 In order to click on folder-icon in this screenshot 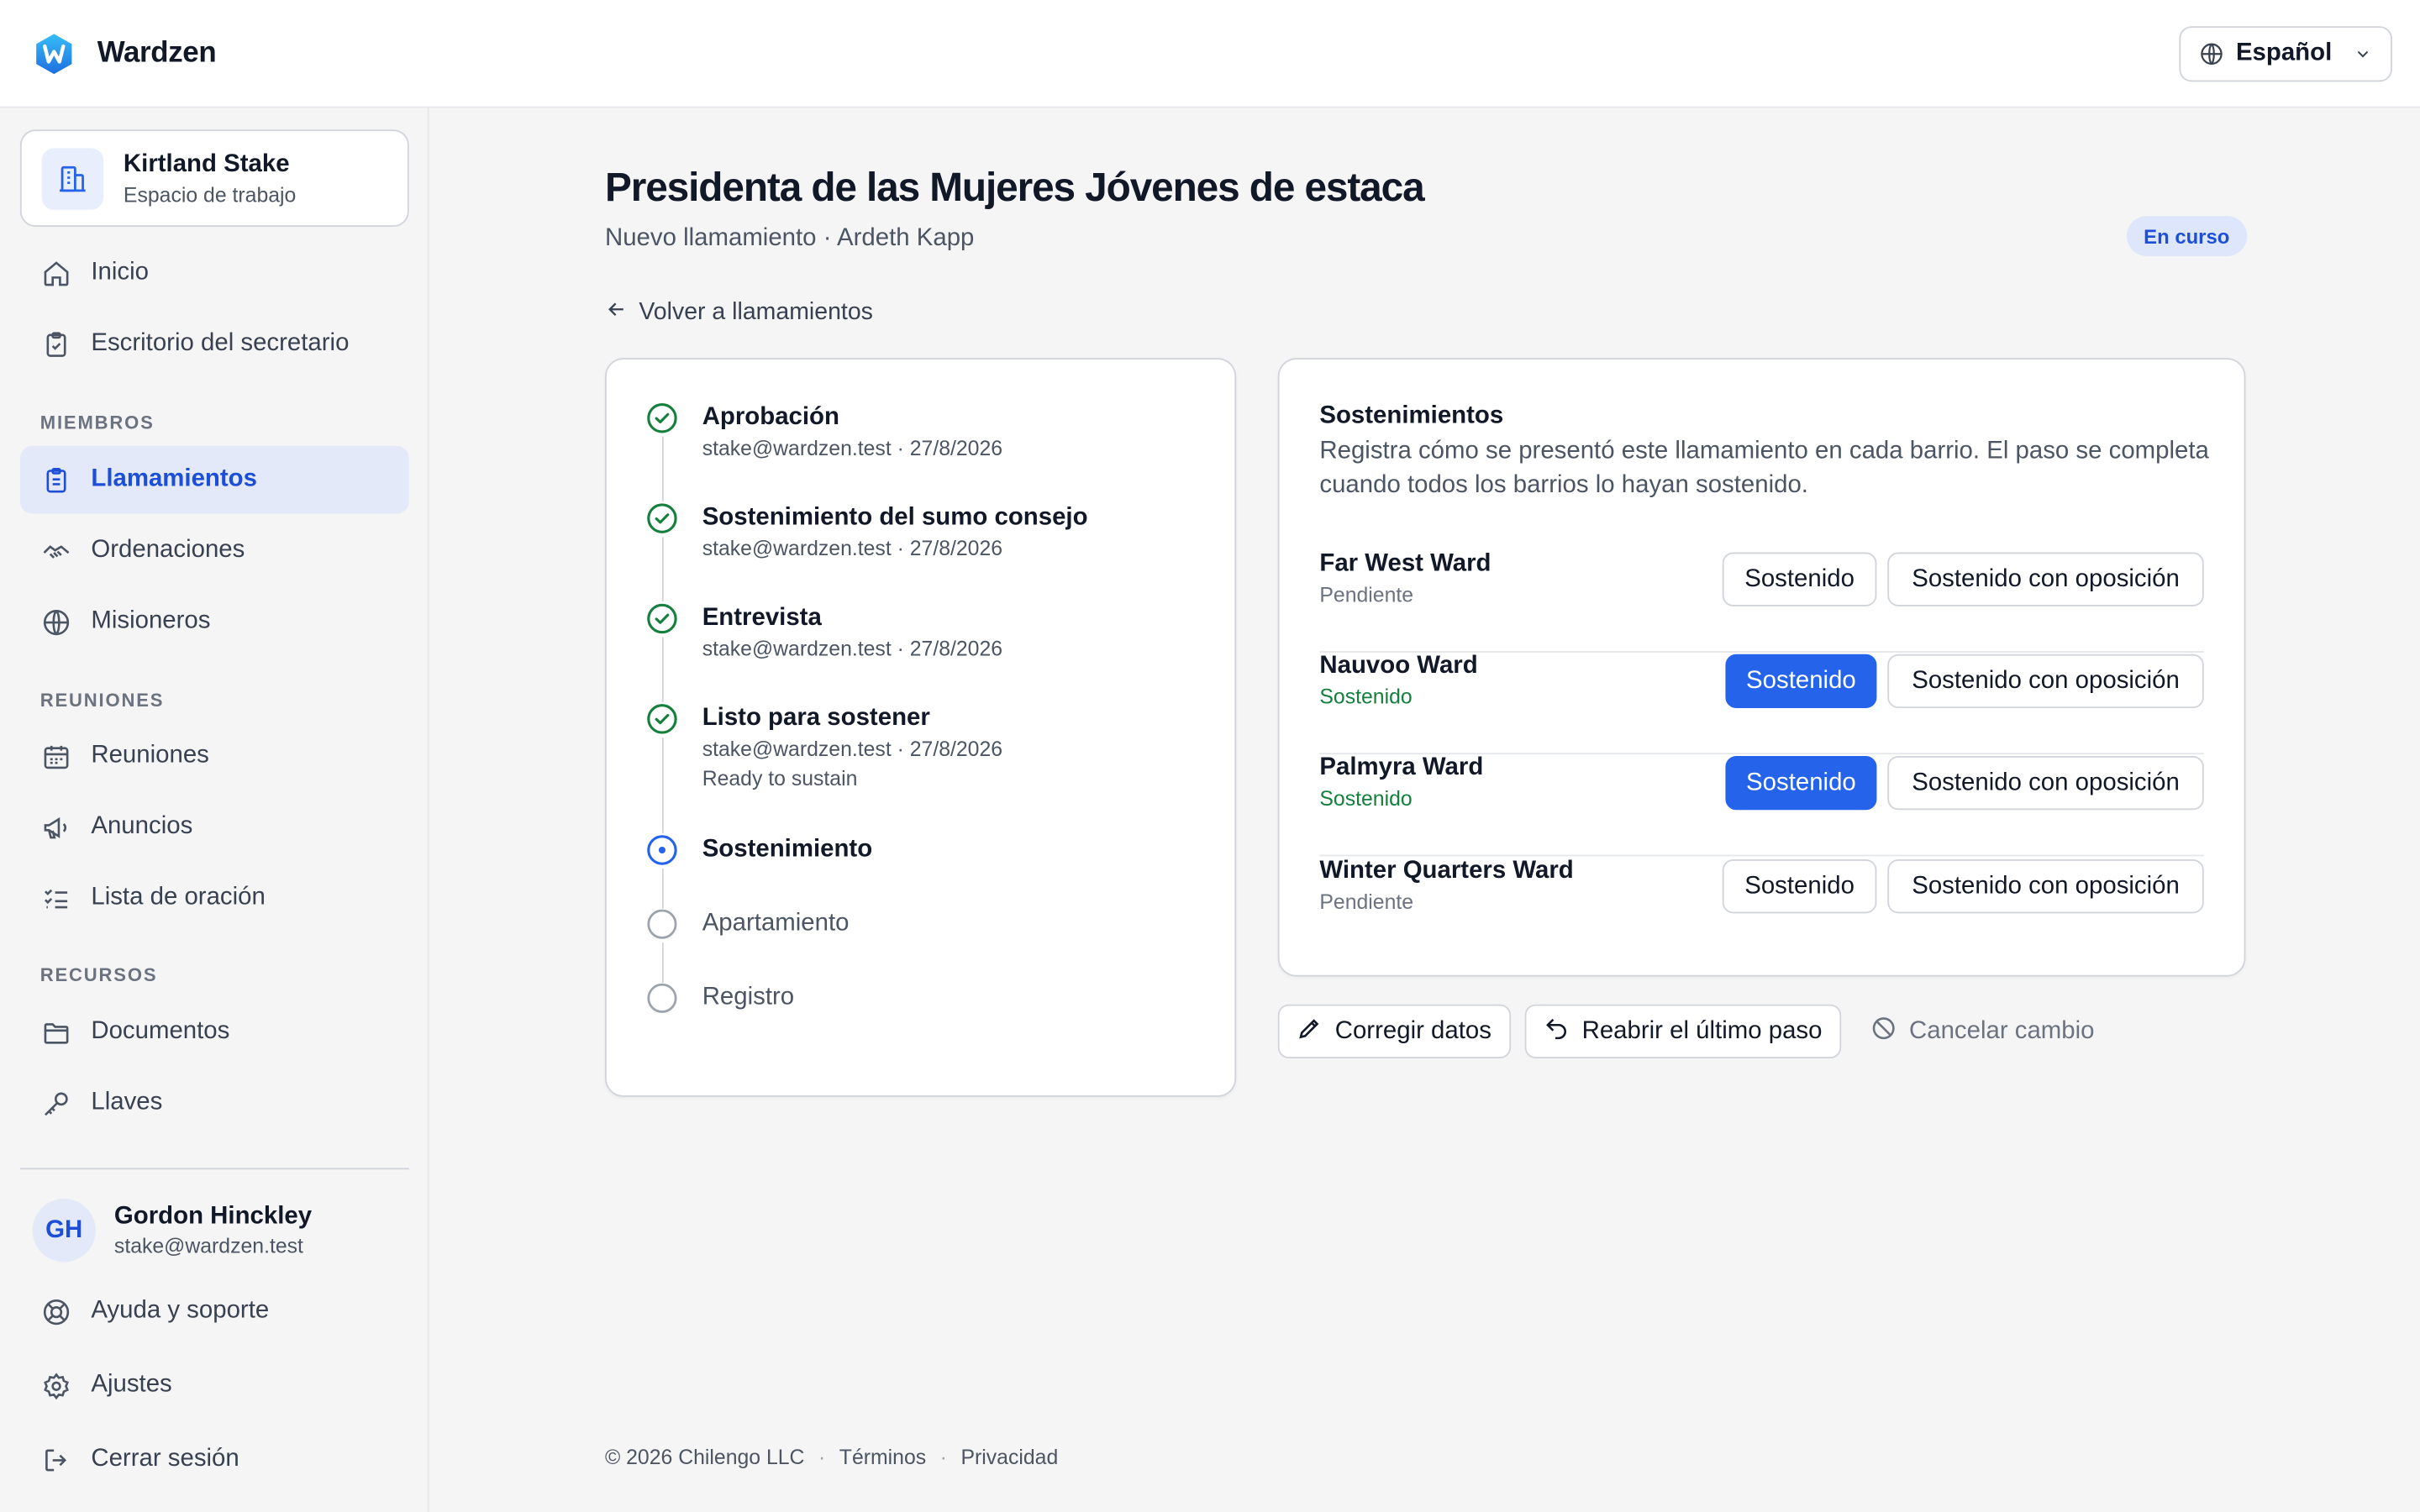, I will do `click(55, 1031)`.